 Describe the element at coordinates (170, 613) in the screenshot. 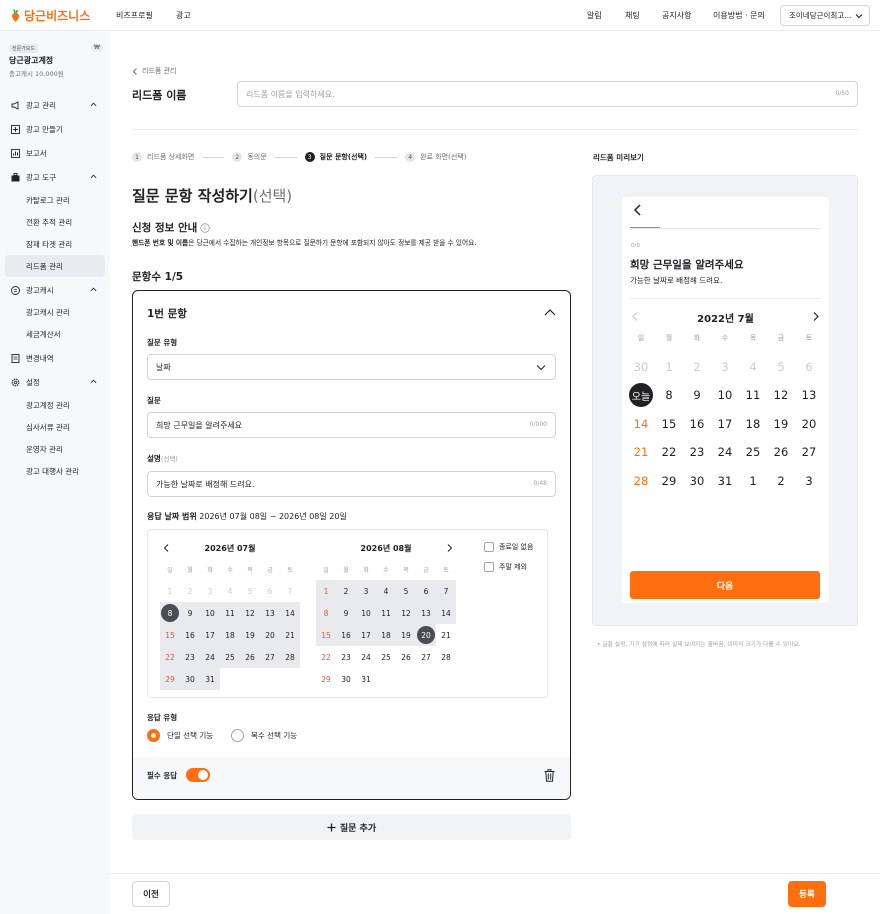

I see `calendar-day-selected: 8` at that location.